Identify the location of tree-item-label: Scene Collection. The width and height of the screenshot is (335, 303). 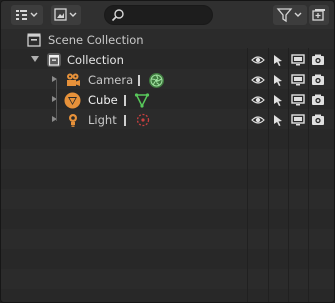
(96, 40).